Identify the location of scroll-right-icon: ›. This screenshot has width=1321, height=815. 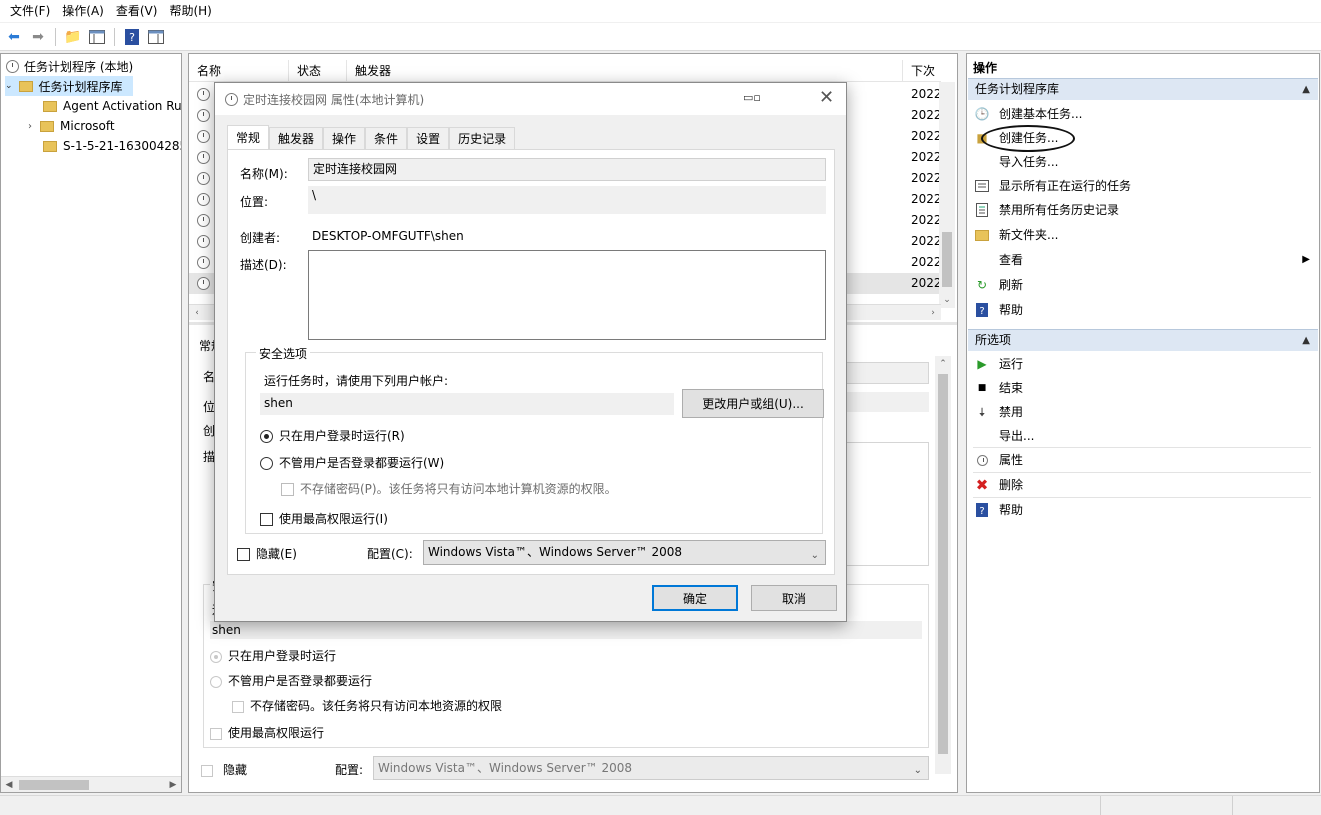
(933, 313).